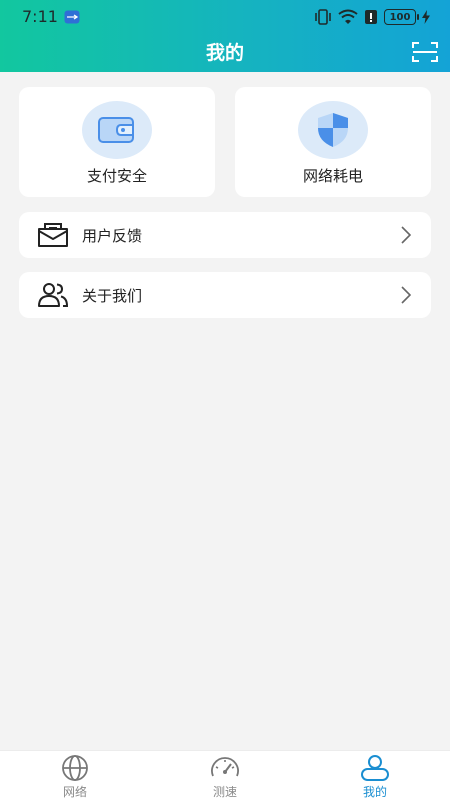 The height and width of the screenshot is (800, 450). Describe the element at coordinates (112, 236) in the screenshot. I see `row-label: 用户反馈` at that location.